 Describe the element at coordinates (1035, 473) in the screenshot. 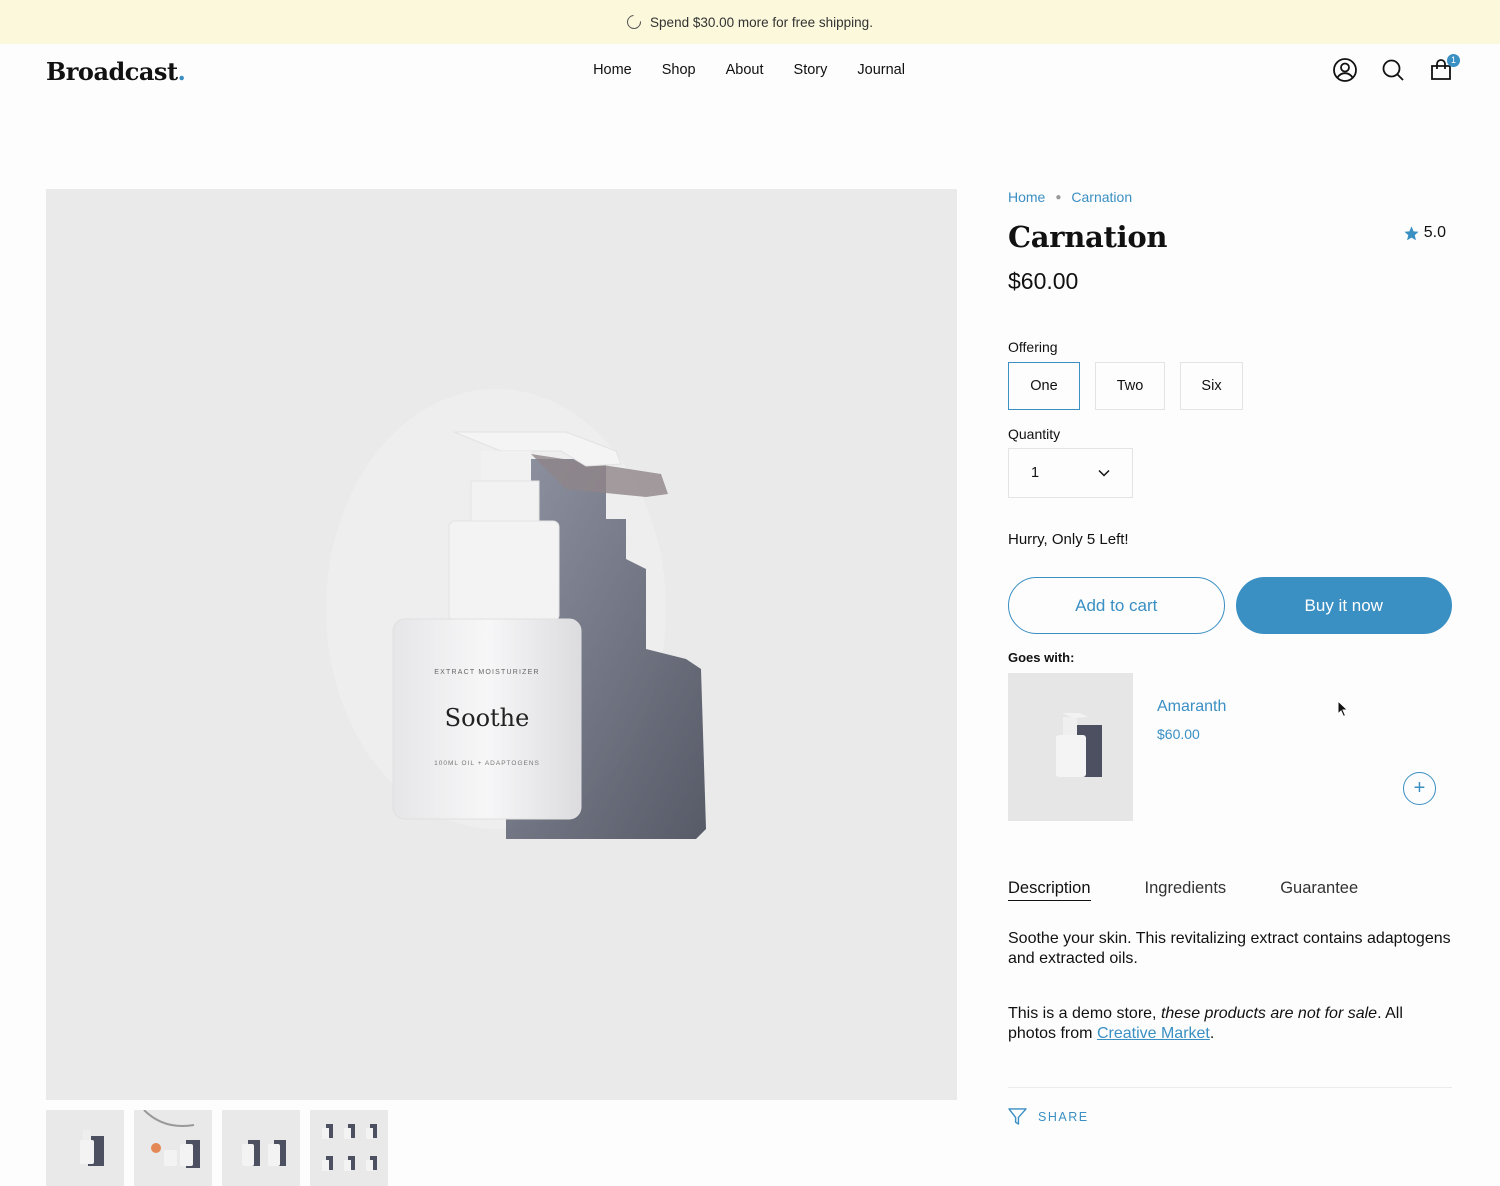

I see `quantity-value: 1` at that location.